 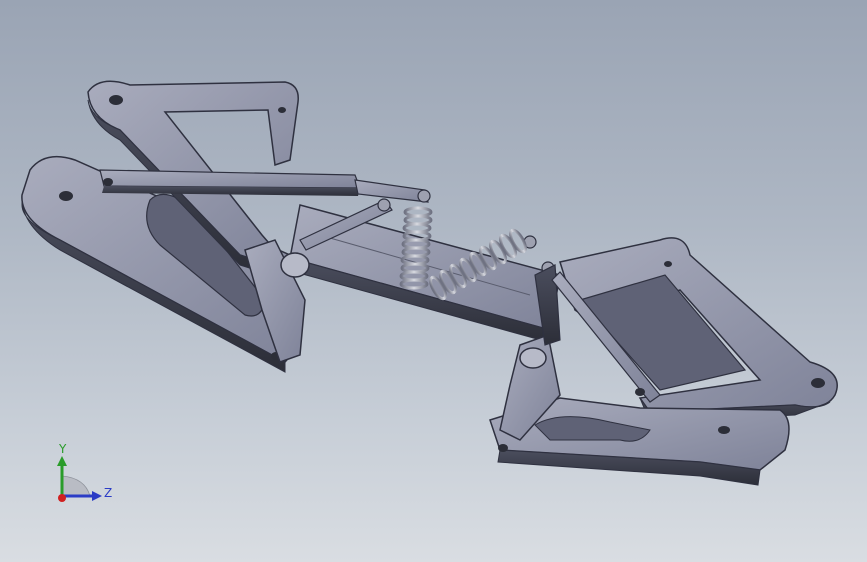 What do you see at coordinates (108, 493) in the screenshot?
I see `z-axis-label: Z` at bounding box center [108, 493].